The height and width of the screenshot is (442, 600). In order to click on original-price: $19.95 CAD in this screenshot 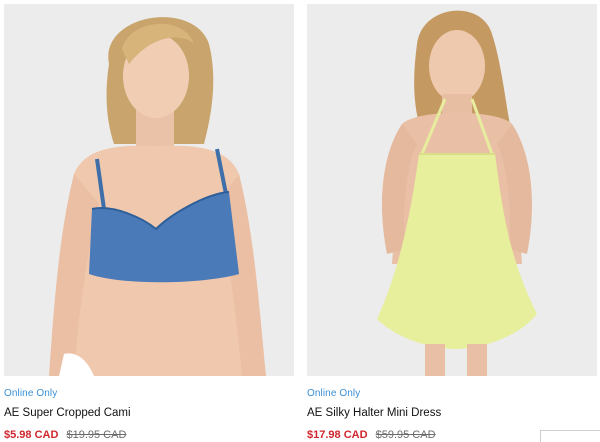, I will do `click(96, 435)`.